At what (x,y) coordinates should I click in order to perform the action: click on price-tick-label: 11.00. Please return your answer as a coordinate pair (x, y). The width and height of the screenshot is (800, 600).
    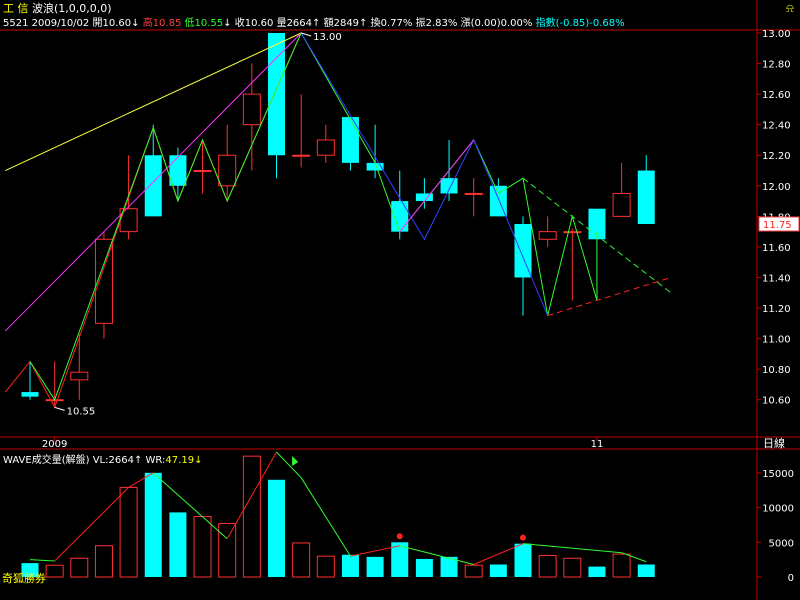
    Looking at the image, I should click on (776, 340).